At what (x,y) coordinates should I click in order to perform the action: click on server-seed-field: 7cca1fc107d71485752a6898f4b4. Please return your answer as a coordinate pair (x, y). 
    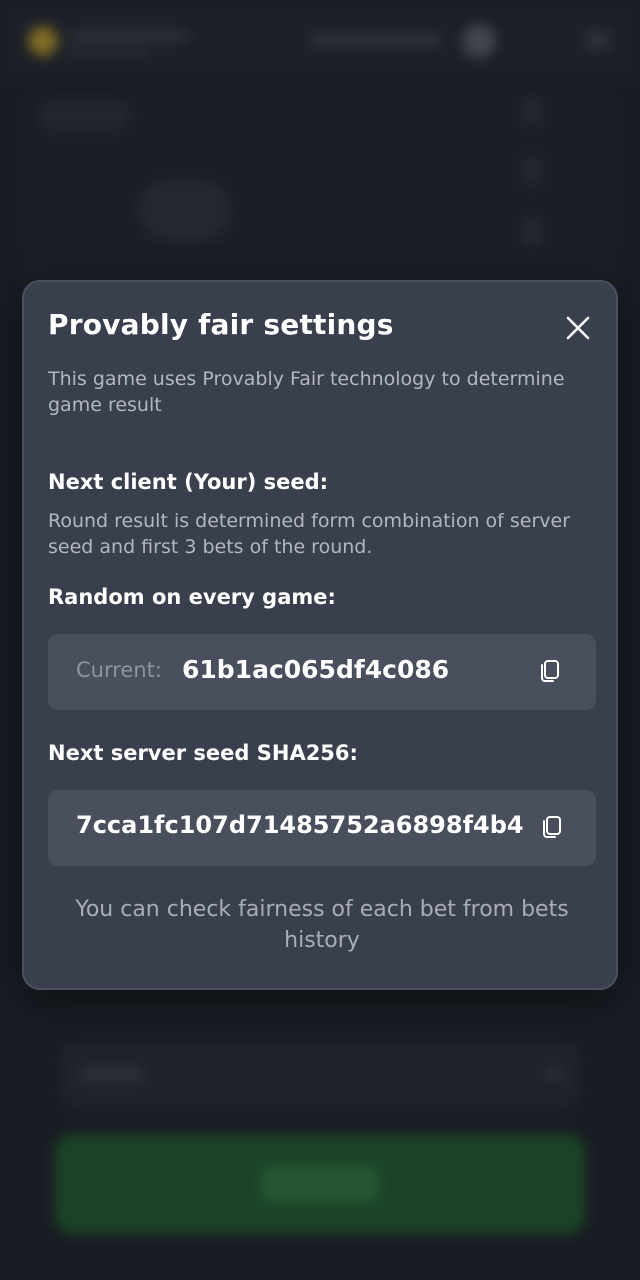
    Looking at the image, I should click on (322, 828).